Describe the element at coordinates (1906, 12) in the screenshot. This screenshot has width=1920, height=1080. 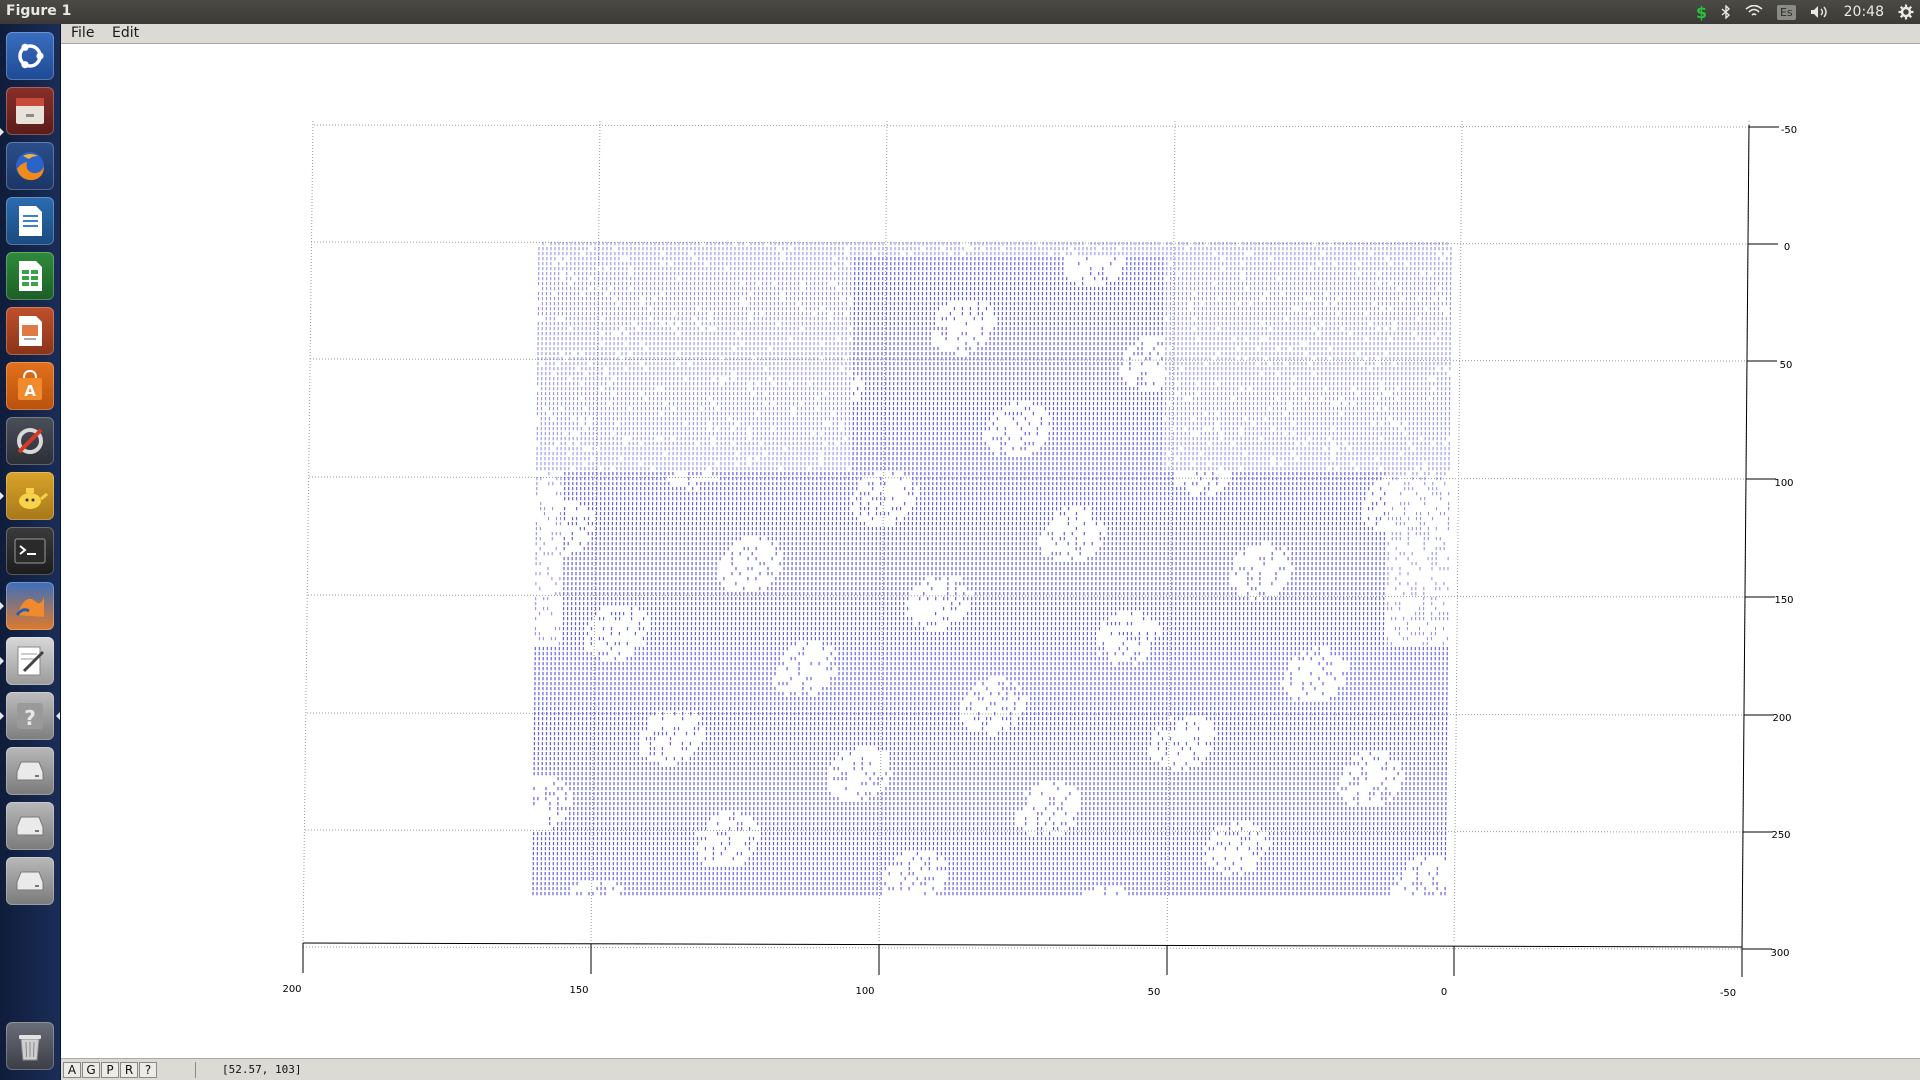
I see `gear-icon` at that location.